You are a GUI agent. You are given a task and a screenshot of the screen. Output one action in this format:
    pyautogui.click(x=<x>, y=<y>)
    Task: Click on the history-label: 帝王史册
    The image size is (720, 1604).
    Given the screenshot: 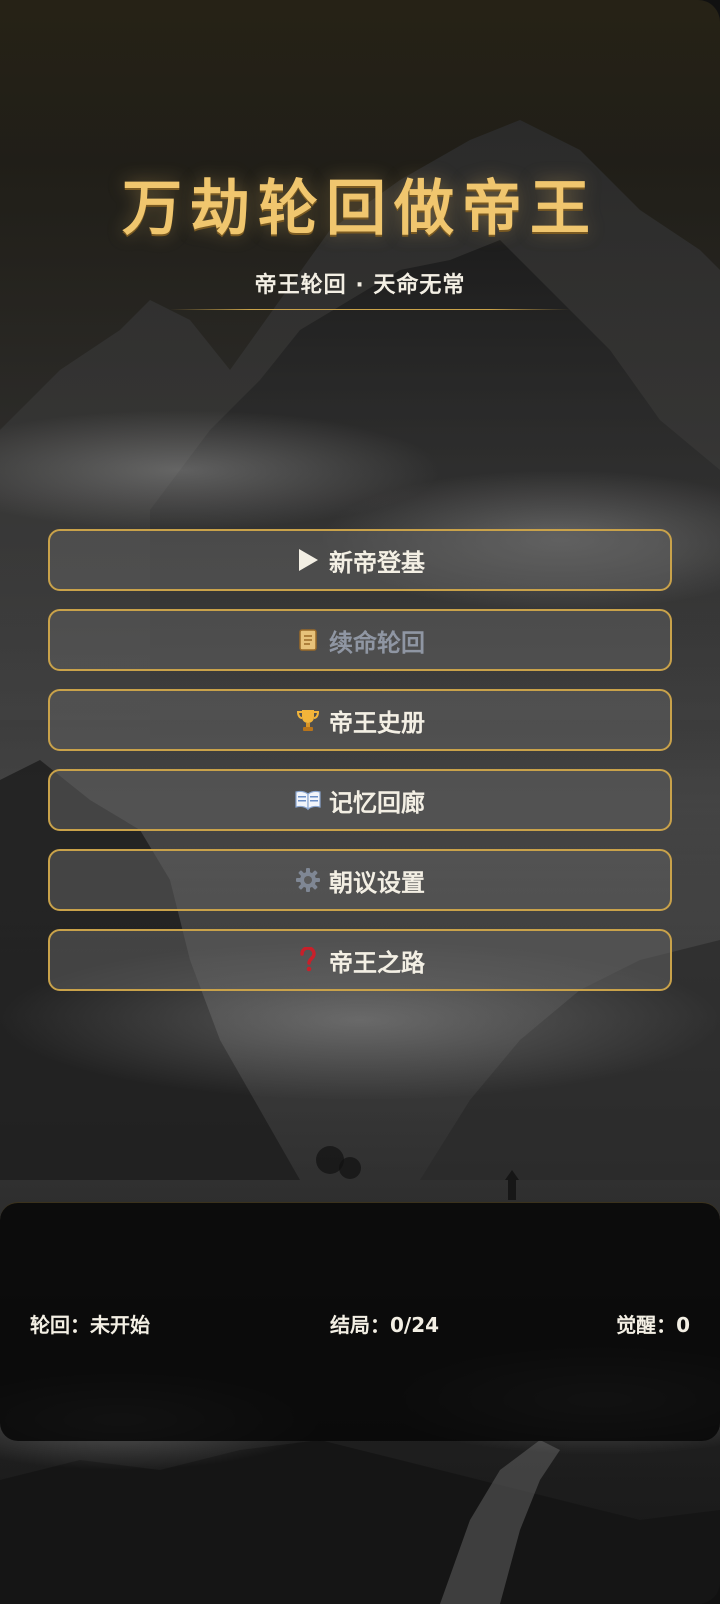 What is the action you would take?
    pyautogui.click(x=377, y=722)
    